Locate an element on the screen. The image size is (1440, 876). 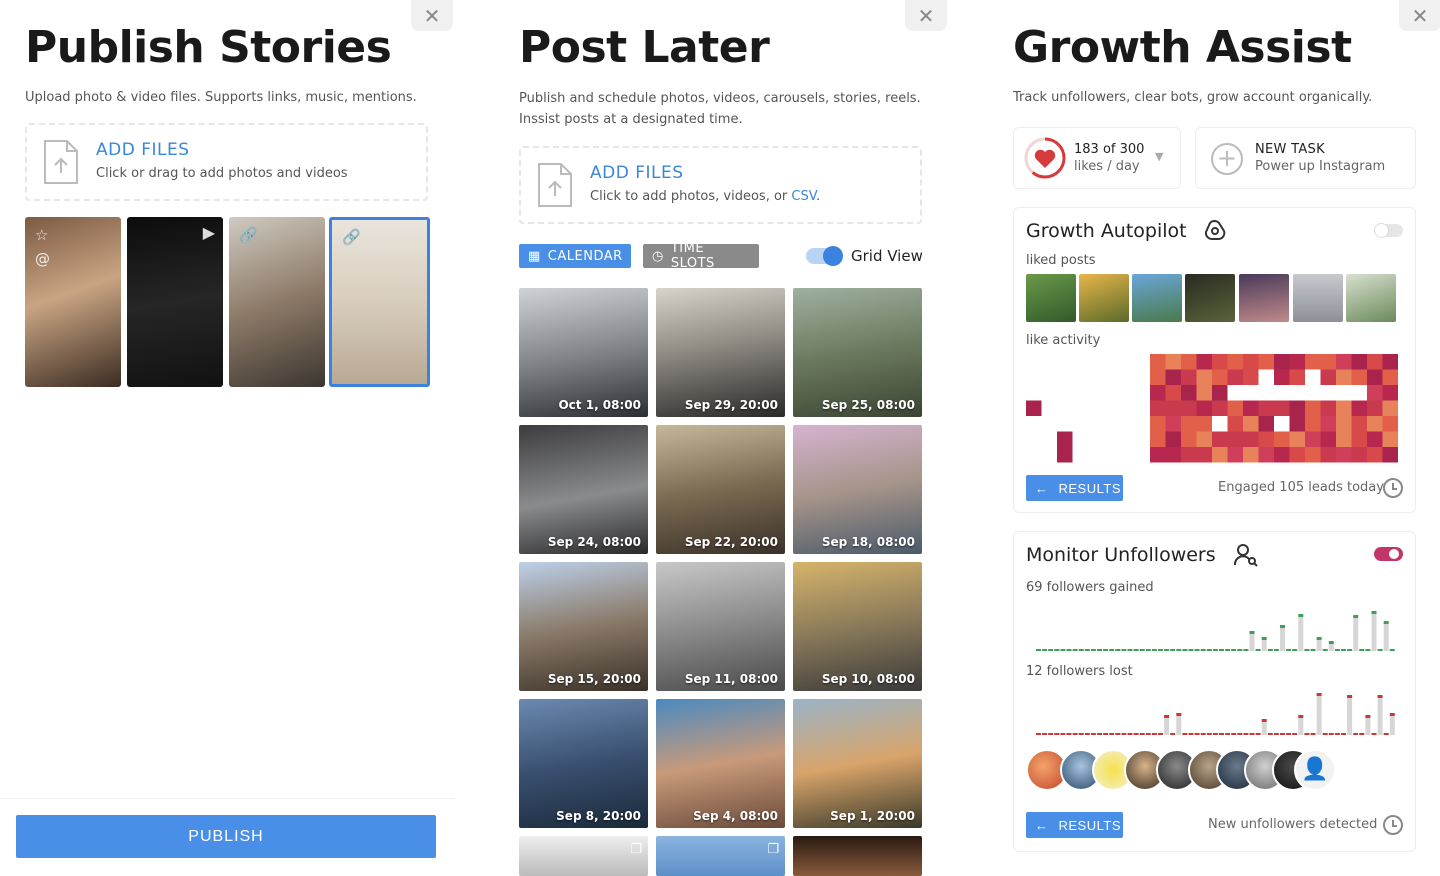
post-thumbnail: Sep 10, 08:00 is located at coordinates (857, 626).